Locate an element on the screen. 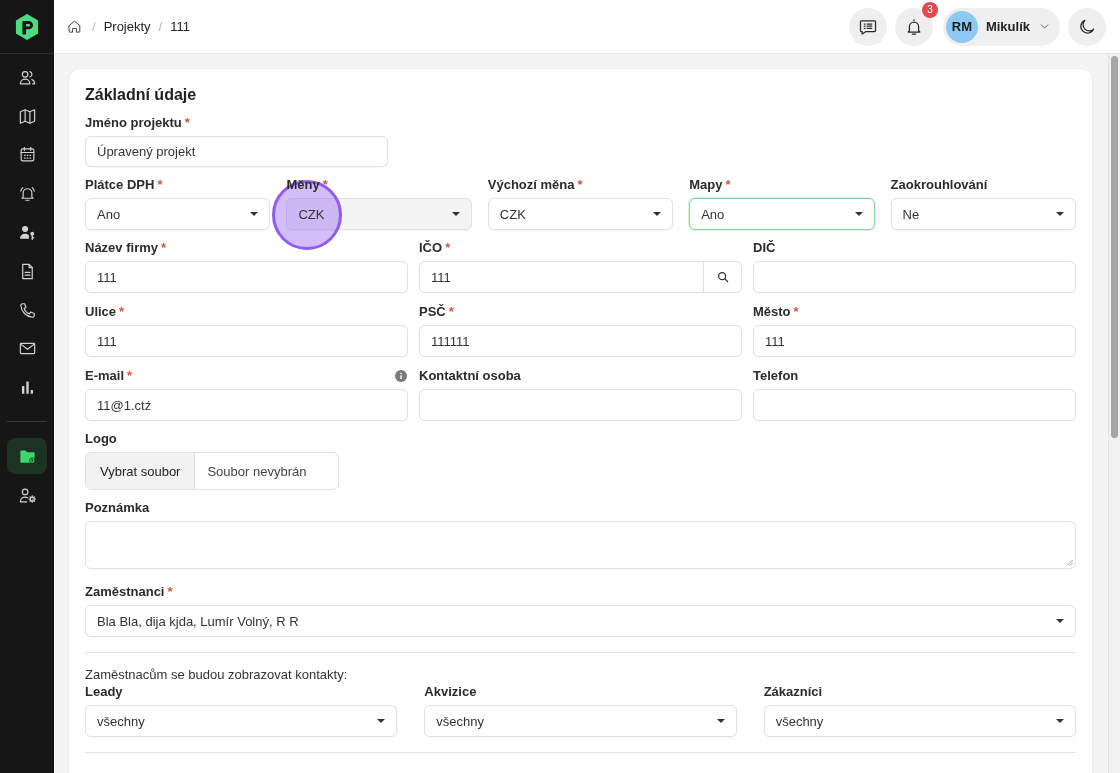 The width and height of the screenshot is (1120, 773). field-label: Město is located at coordinates (772, 312).